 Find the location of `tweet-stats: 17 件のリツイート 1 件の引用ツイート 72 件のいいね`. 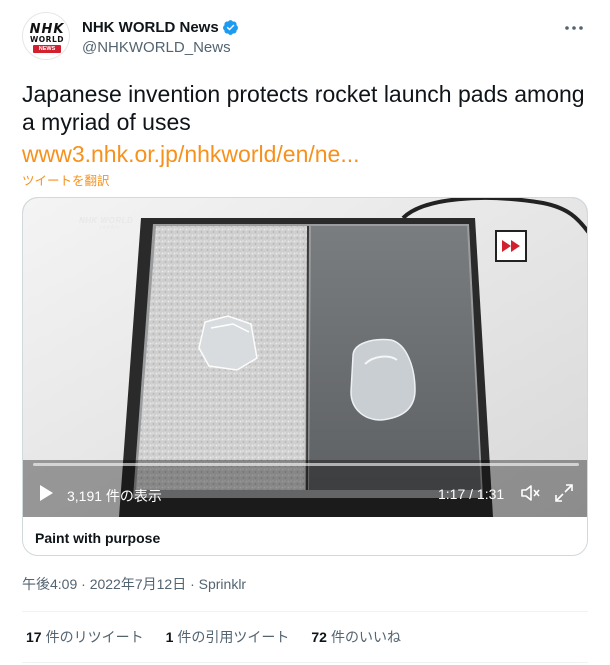

tweet-stats: 17 件のリツイート 1 件の引用ツイート 72 件のいいね is located at coordinates (224, 637).